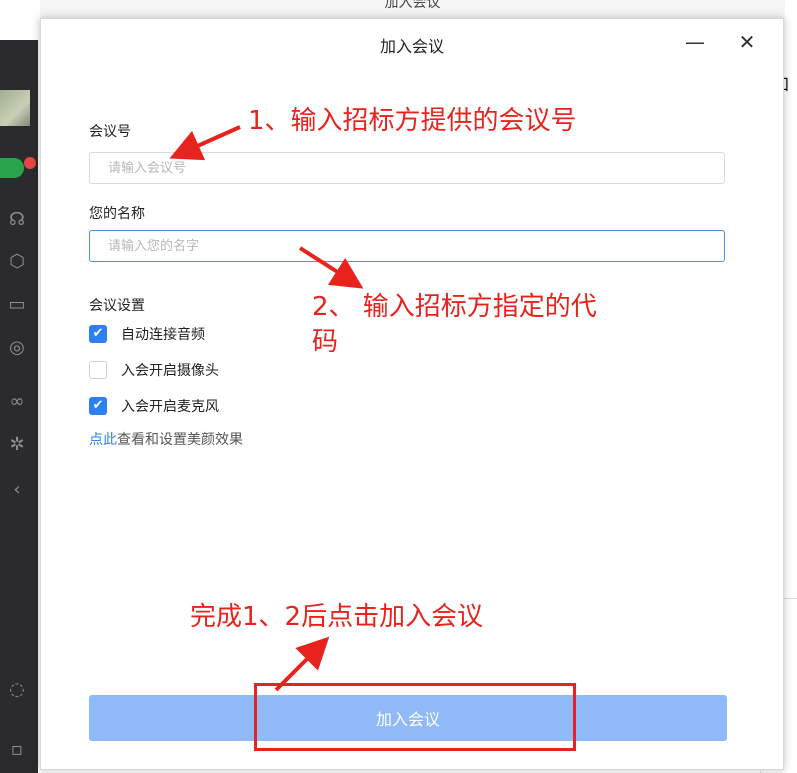 The width and height of the screenshot is (797, 773). What do you see at coordinates (205, 143) in the screenshot?
I see `arrow-to-meeting-id` at bounding box center [205, 143].